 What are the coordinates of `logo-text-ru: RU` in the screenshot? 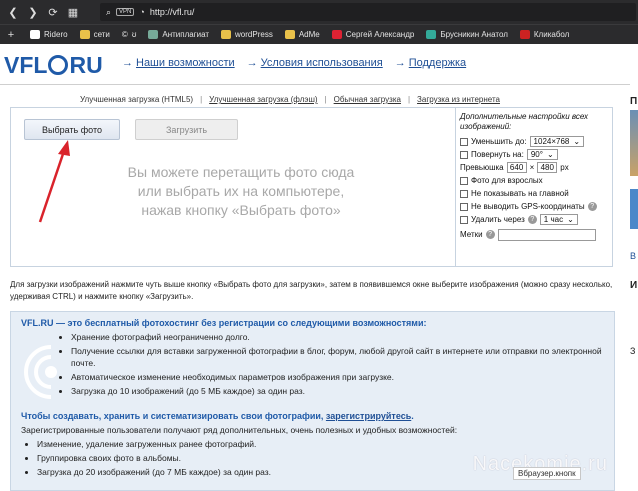 It's located at (86, 65).